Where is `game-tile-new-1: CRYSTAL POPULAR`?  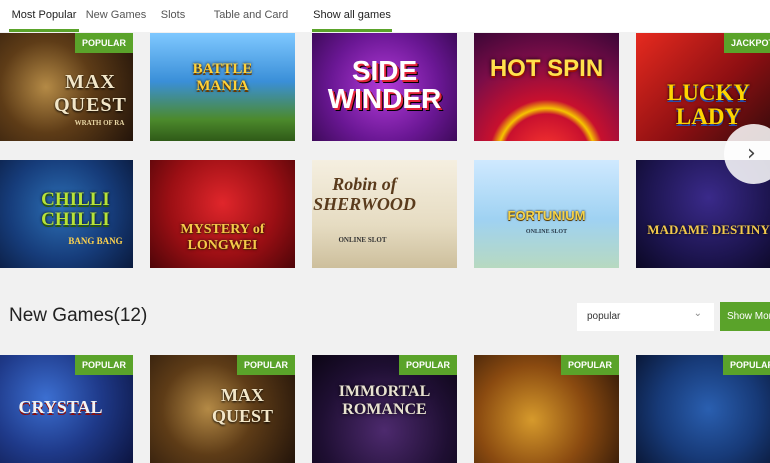 game-tile-new-1: CRYSTAL POPULAR is located at coordinates (66, 409).